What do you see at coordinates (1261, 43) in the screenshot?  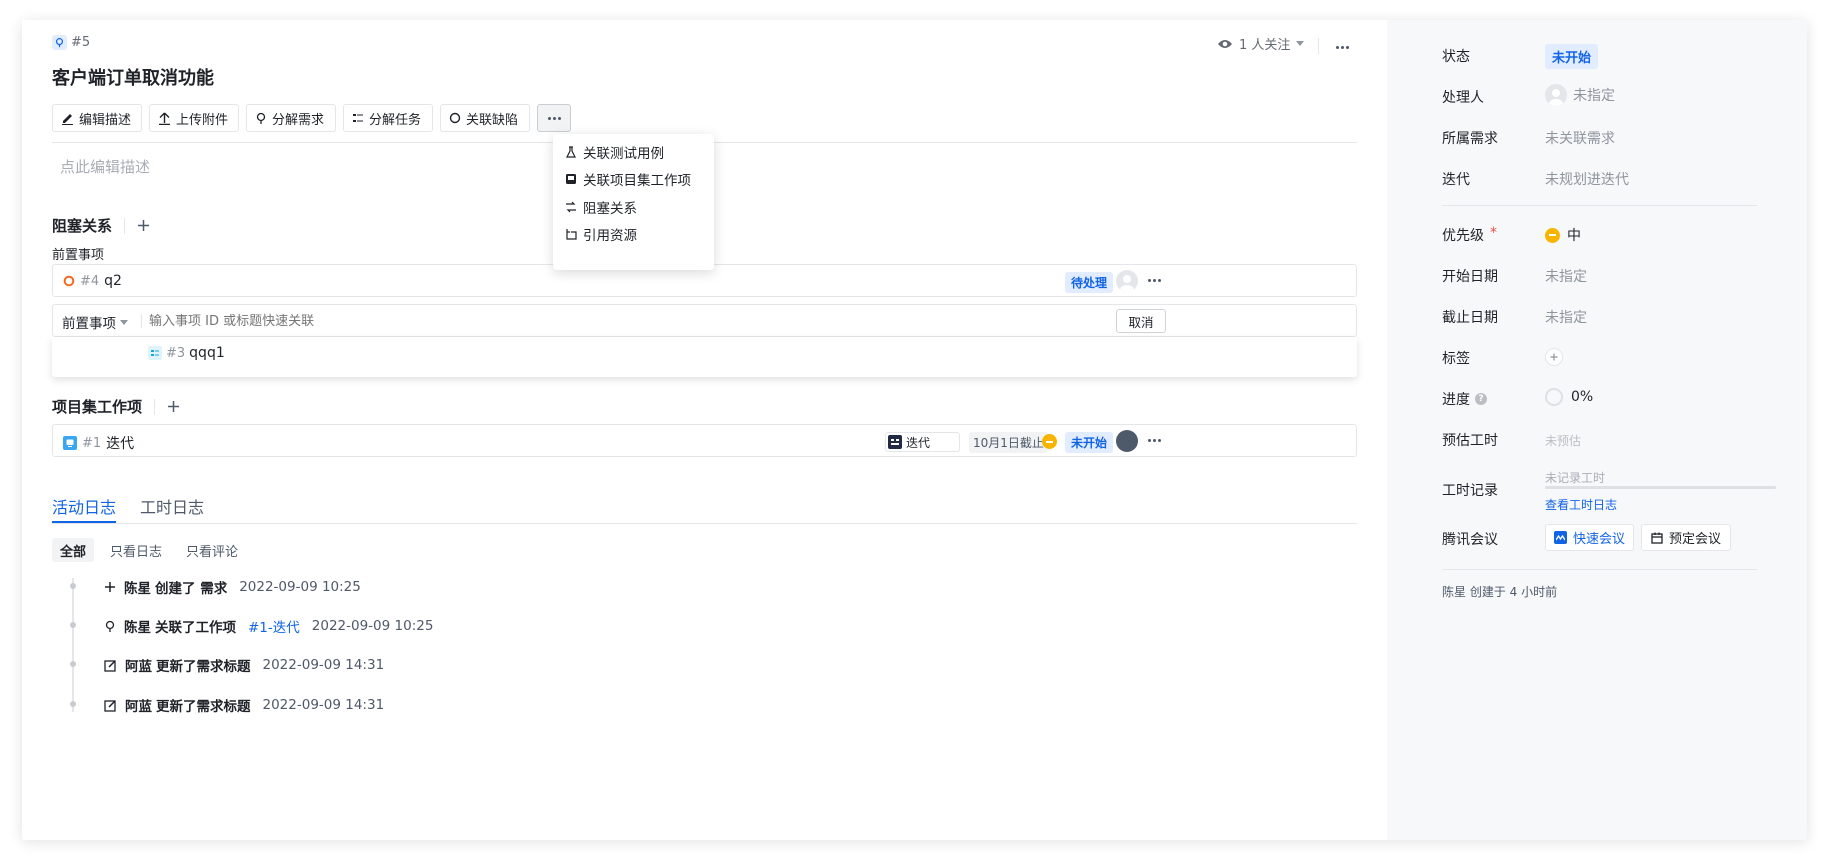 I see `watch-button: 1 人关注` at bounding box center [1261, 43].